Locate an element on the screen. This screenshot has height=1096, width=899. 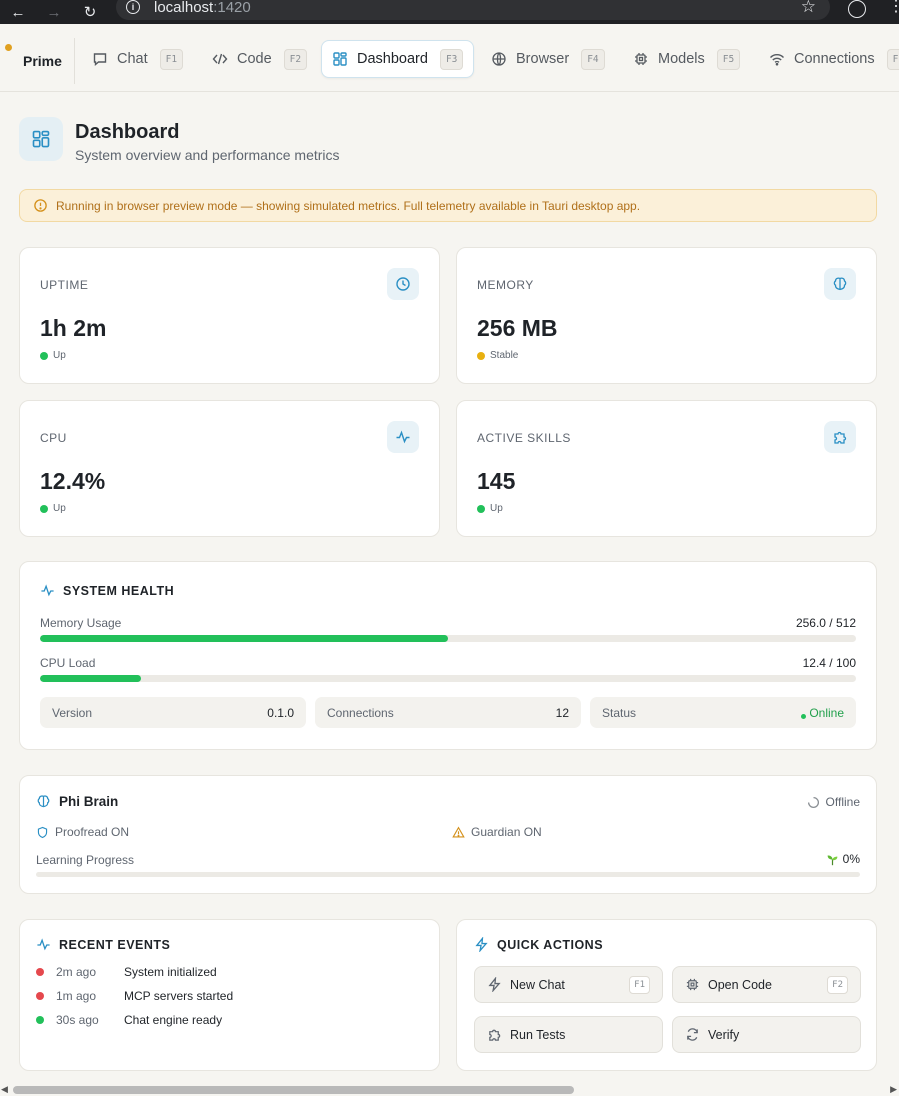
event-time: 1m ago is located at coordinates (76, 996).